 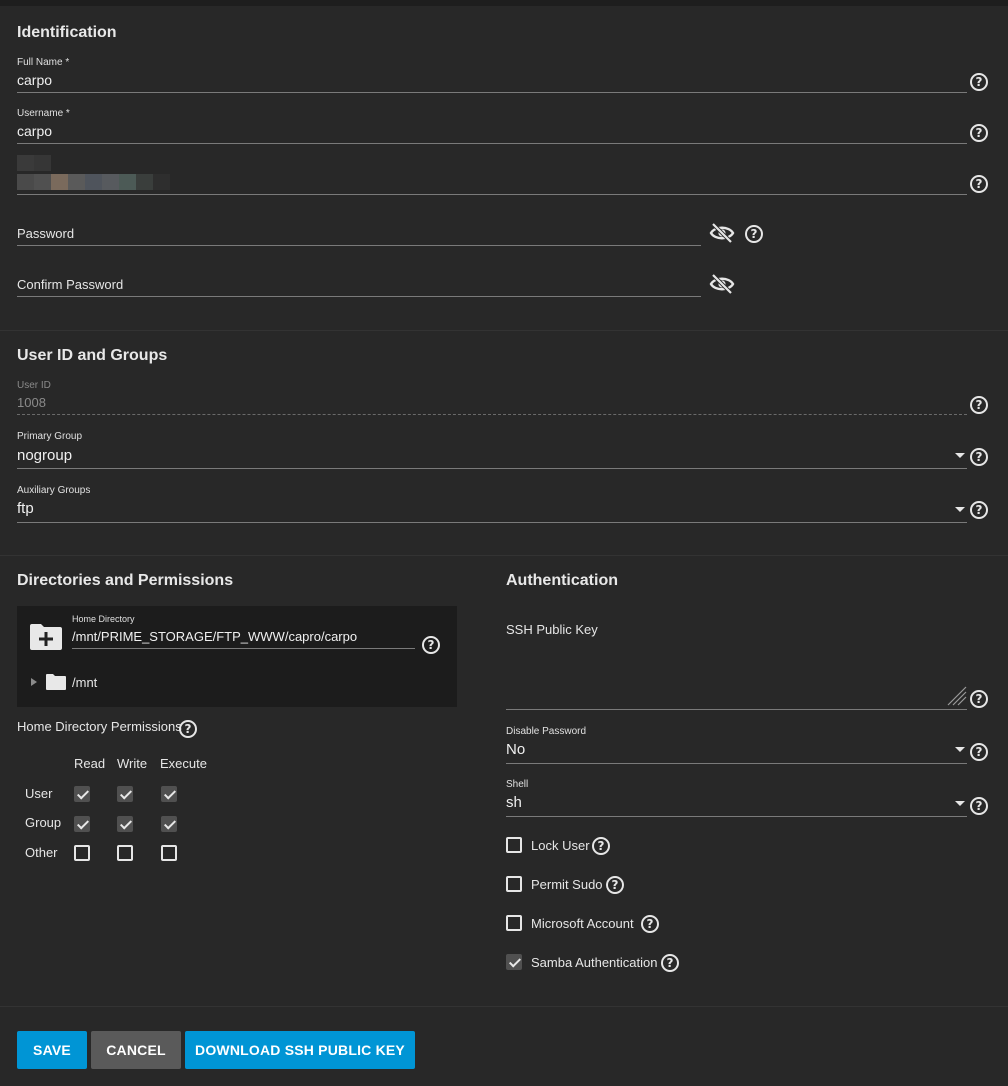 I want to click on perm-other-execute-checkbox, so click(x=169, y=853).